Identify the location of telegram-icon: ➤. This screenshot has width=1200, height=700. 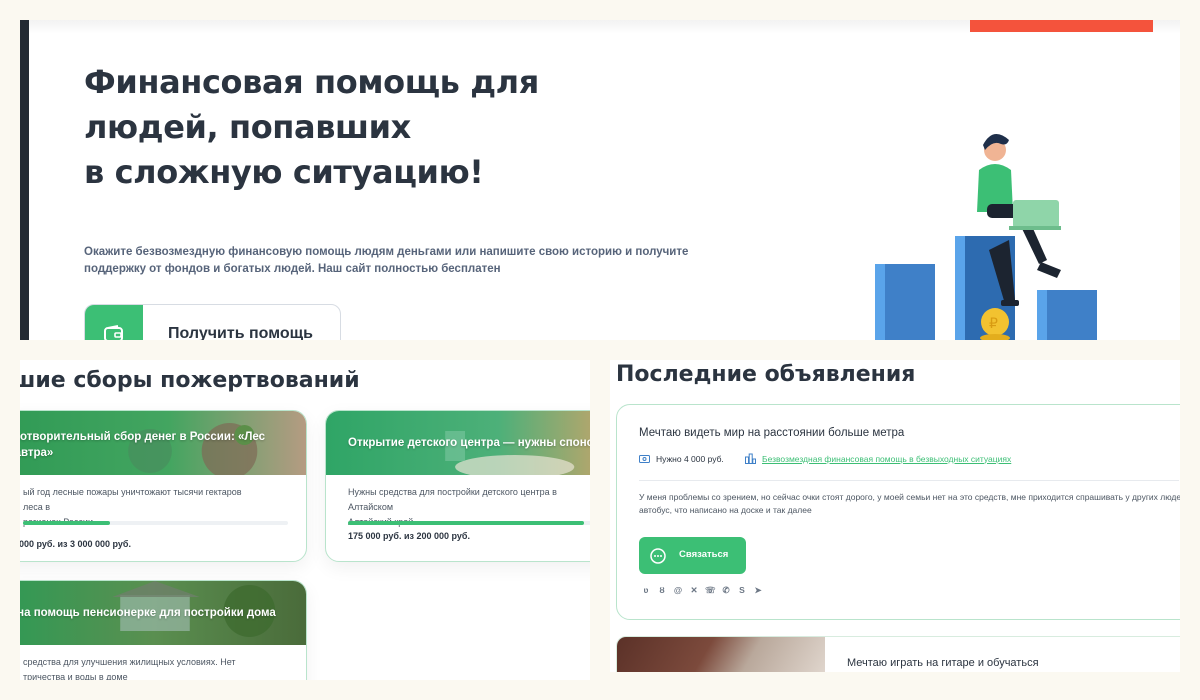
(758, 590).